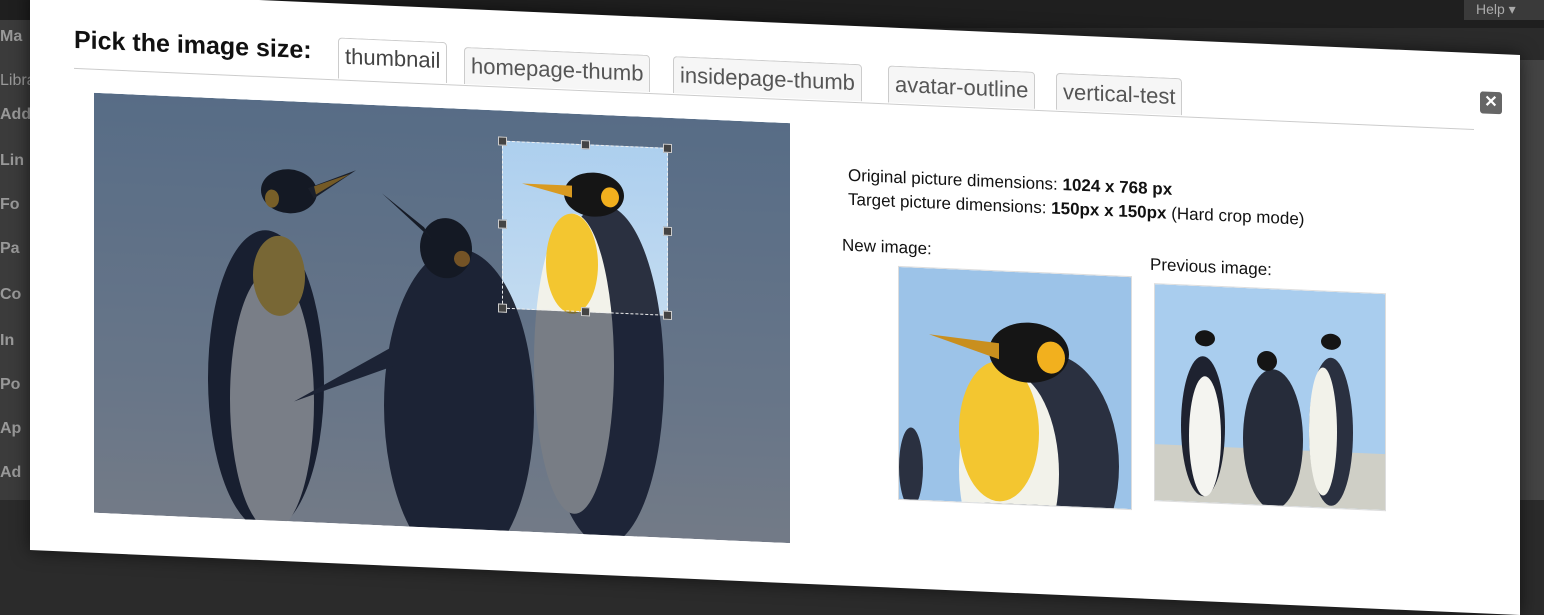 This screenshot has width=1544, height=615. What do you see at coordinates (667, 148) in the screenshot?
I see `crop-handle-ne` at bounding box center [667, 148].